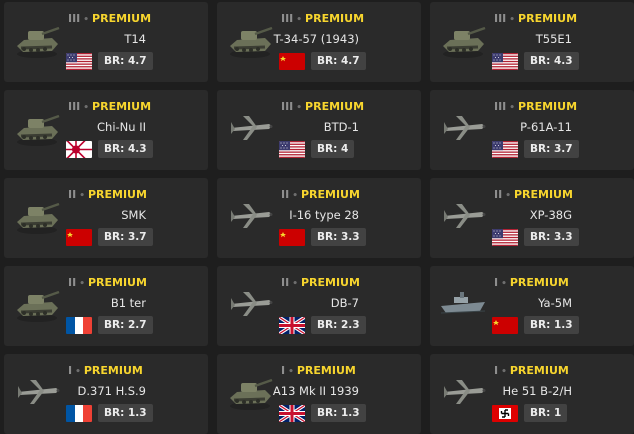 The image size is (634, 434). Describe the element at coordinates (106, 218) in the screenshot. I see `vehicle-card: II • PREMIUM SMK BR: 3.7` at that location.